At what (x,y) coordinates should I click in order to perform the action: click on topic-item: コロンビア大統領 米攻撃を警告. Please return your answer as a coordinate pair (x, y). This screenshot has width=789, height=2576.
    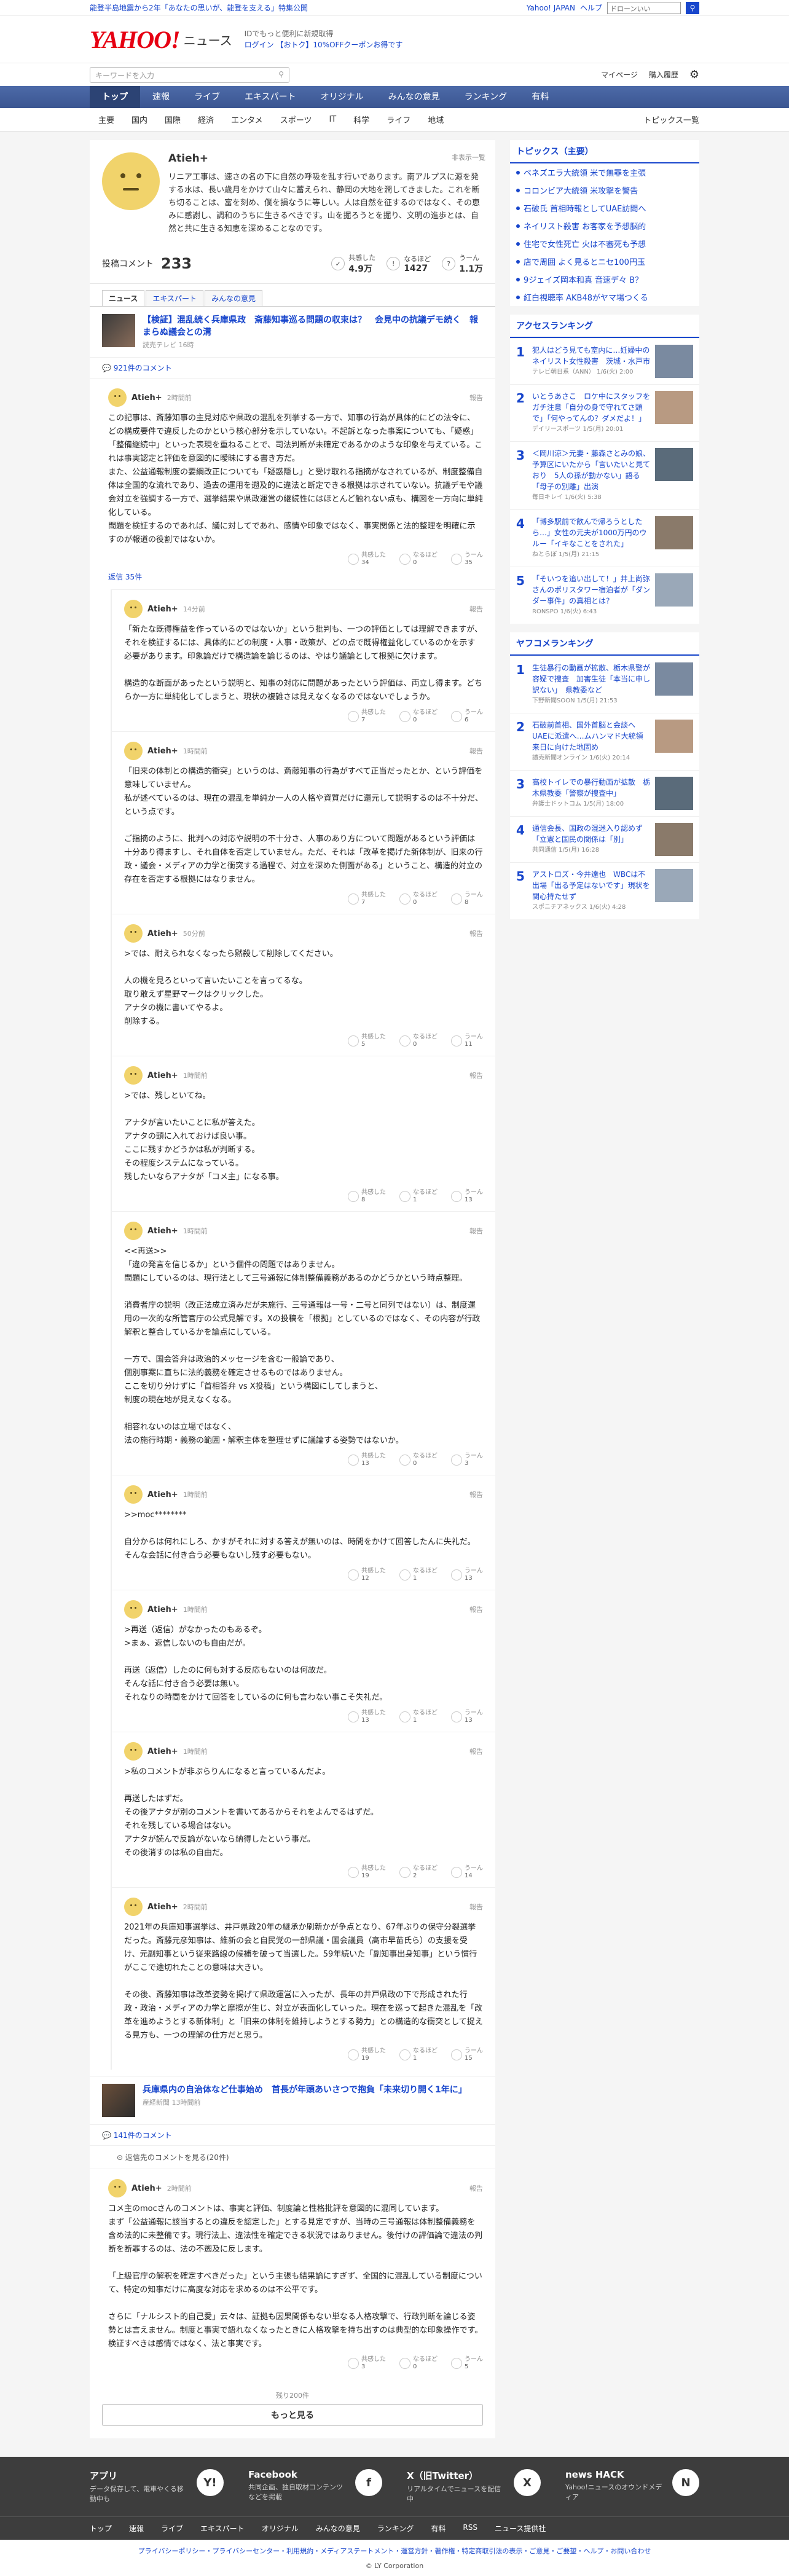
    Looking at the image, I should click on (604, 190).